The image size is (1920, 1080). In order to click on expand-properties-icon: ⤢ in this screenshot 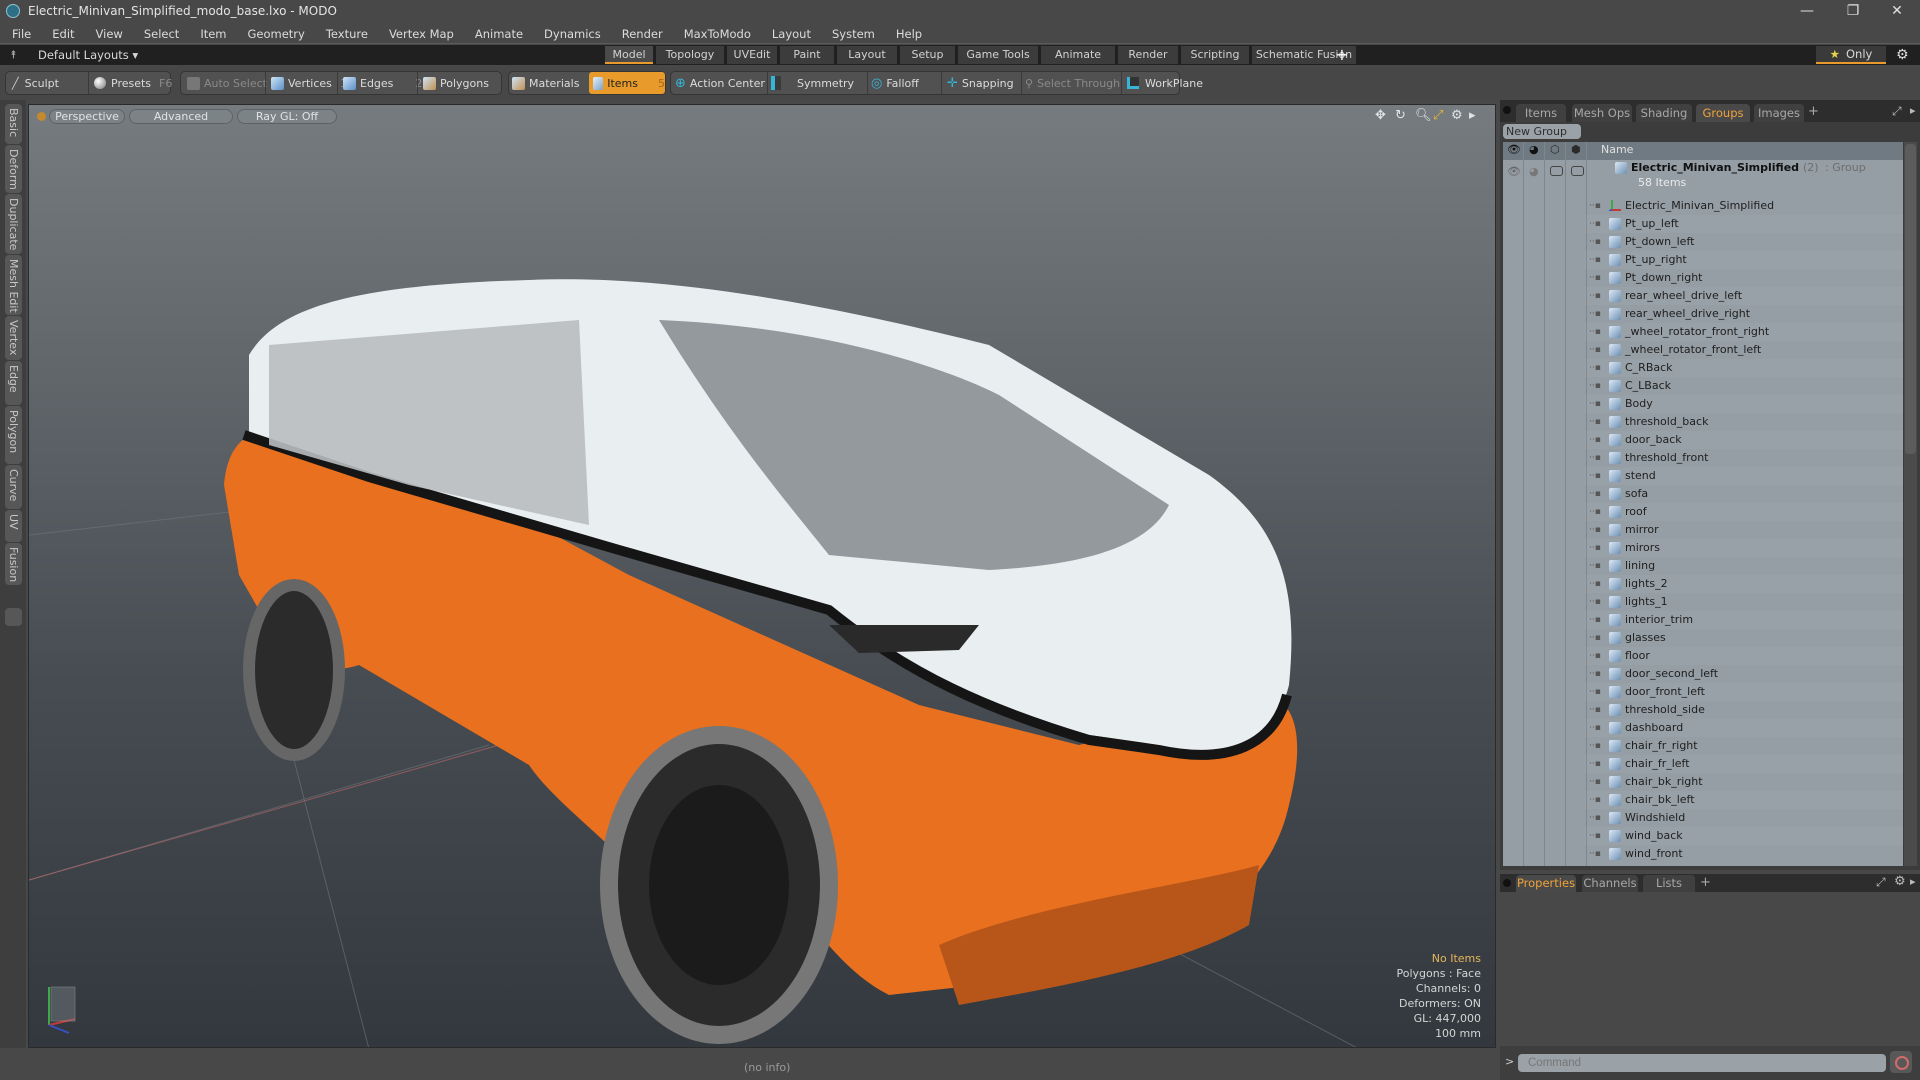, I will do `click(1881, 882)`.